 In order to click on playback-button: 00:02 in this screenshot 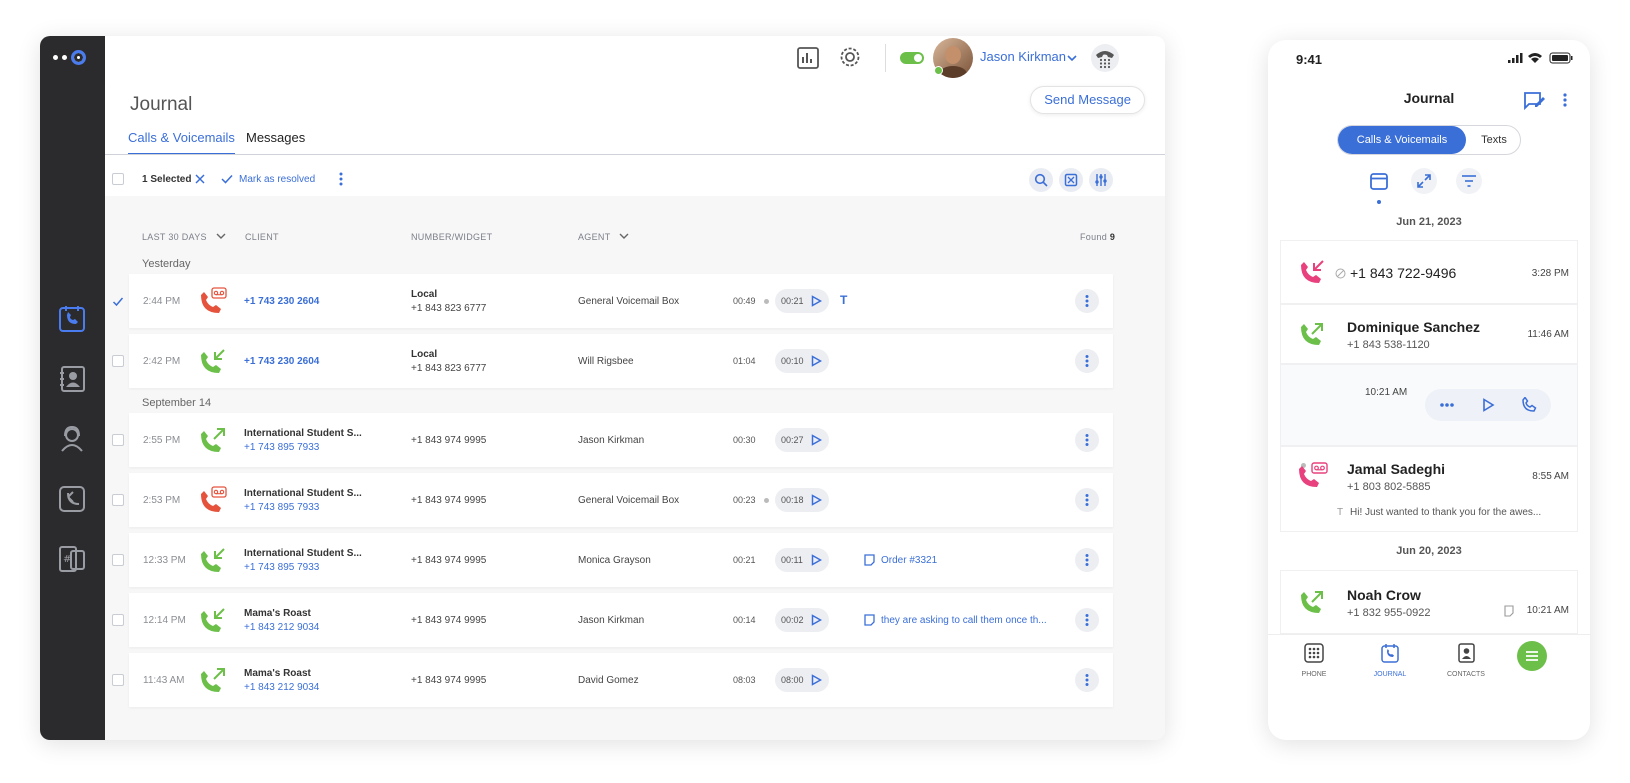, I will do `click(802, 620)`.